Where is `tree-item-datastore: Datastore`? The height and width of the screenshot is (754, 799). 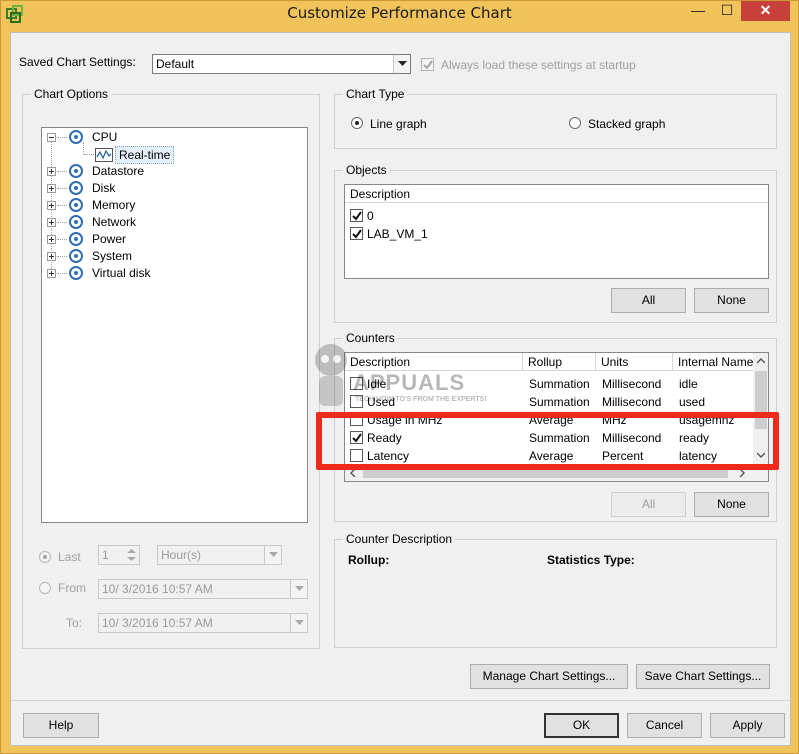 tree-item-datastore: Datastore is located at coordinates (172, 171).